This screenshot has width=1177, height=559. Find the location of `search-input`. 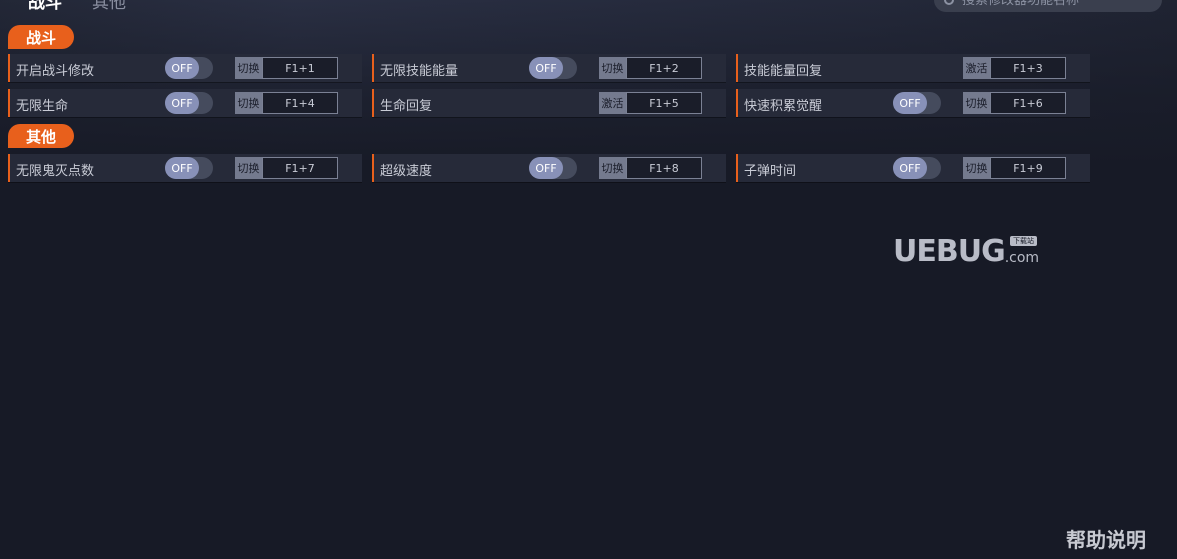

search-input is located at coordinates (1052, 4).